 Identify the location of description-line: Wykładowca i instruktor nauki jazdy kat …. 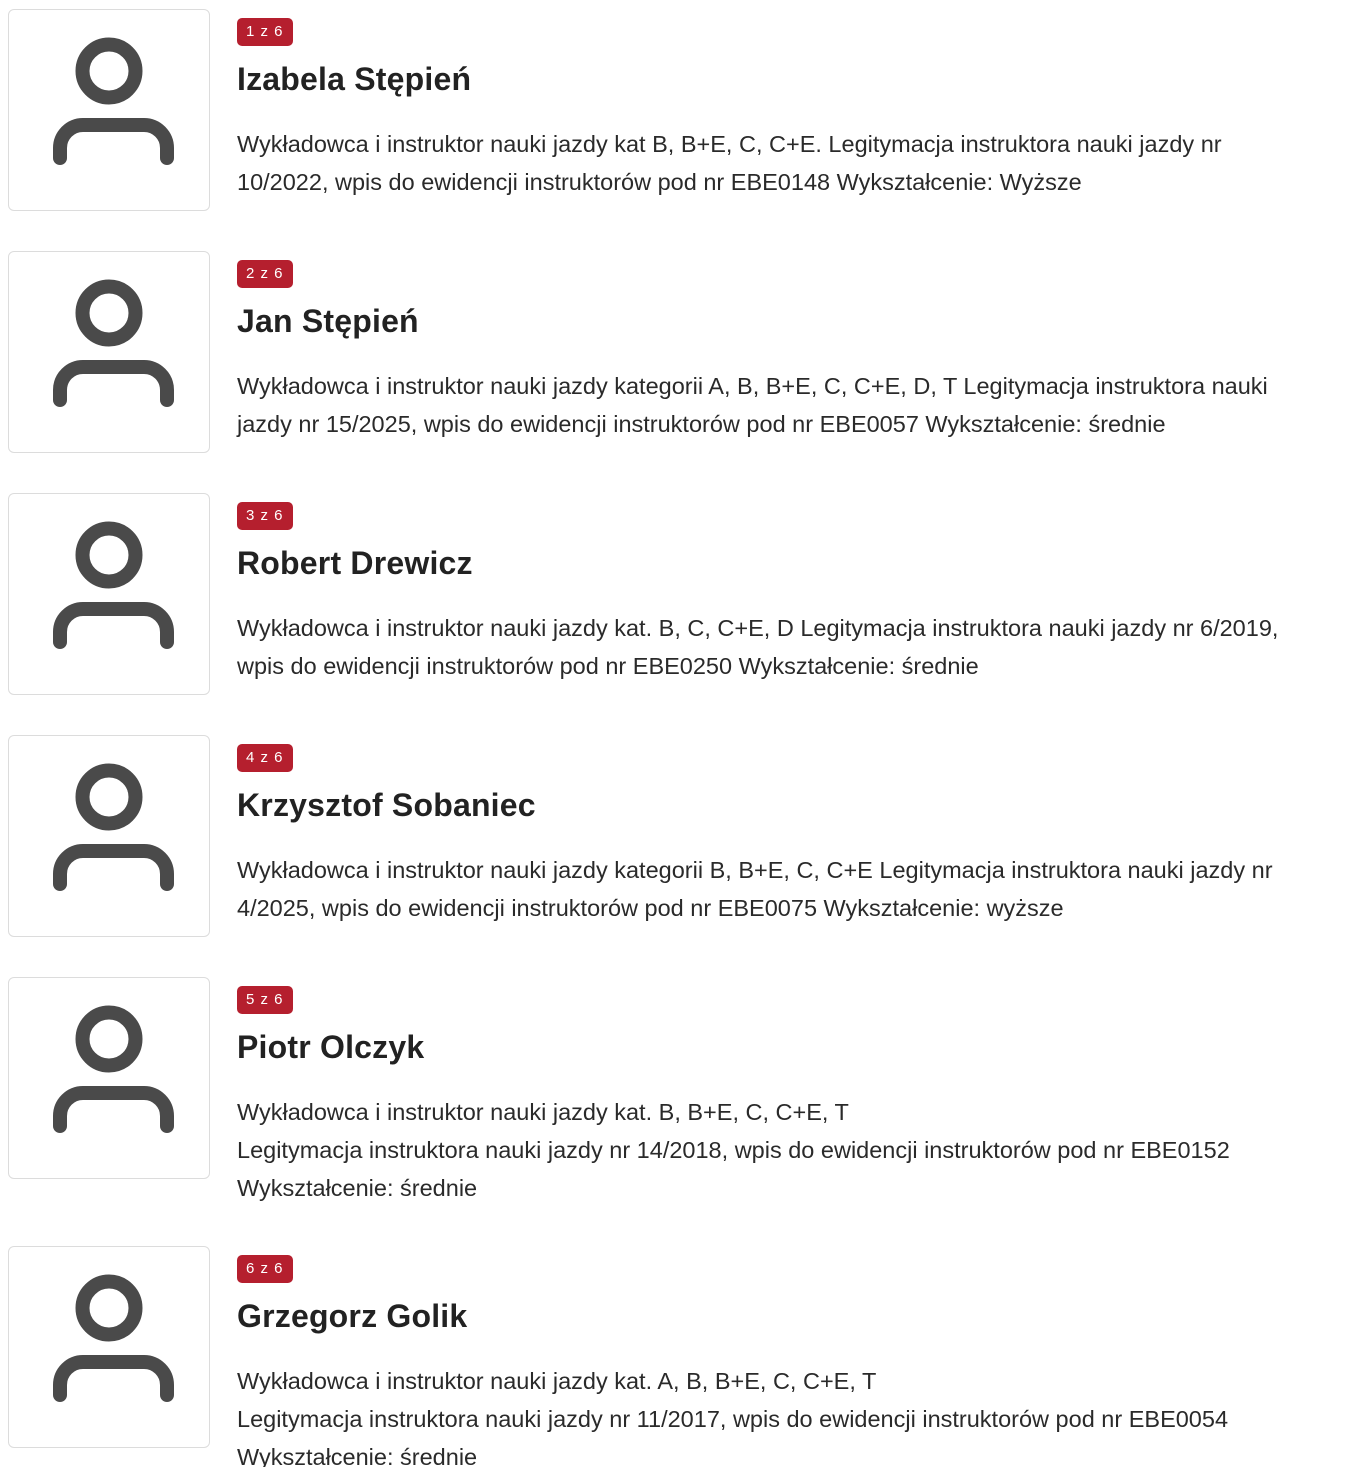
(729, 144).